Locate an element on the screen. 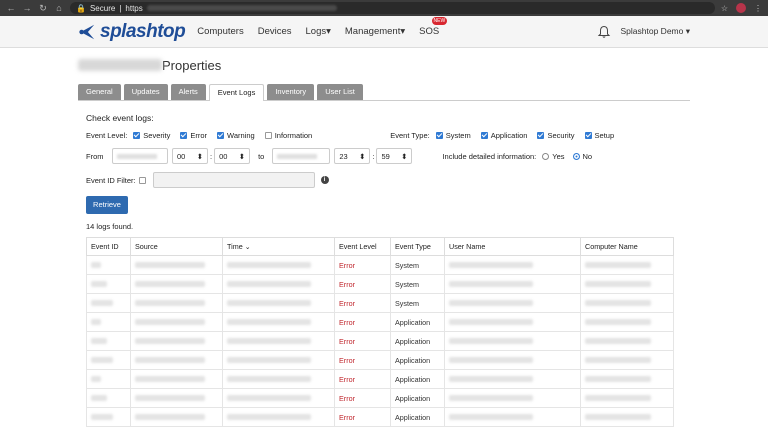 The image size is (768, 432). col-event-level: Event Level is located at coordinates (362, 246).